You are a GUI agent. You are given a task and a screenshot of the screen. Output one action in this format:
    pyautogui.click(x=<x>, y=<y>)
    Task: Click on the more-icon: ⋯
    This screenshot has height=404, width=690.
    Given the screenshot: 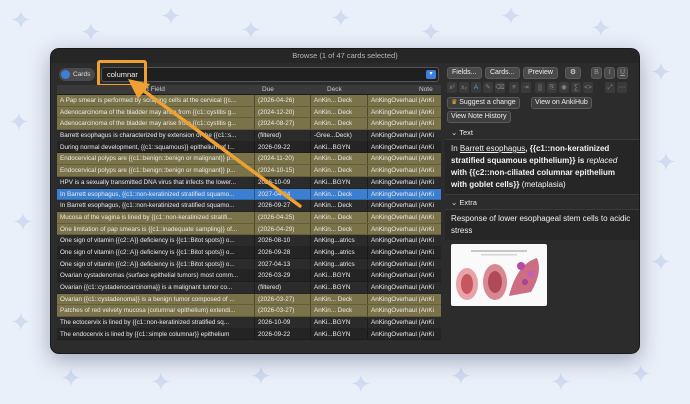 What is the action you would take?
    pyautogui.click(x=622, y=87)
    